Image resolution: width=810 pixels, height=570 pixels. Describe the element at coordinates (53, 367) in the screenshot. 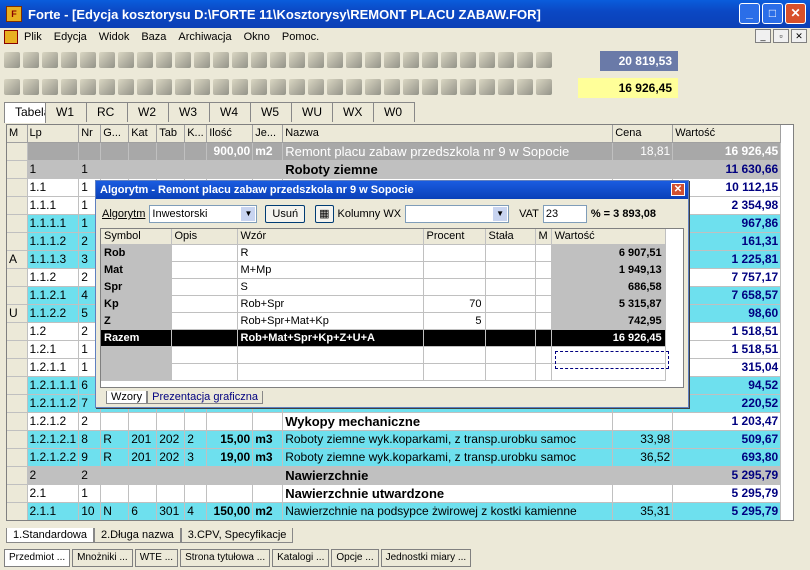

I see `cell-lp: 1.2.1.1` at that location.